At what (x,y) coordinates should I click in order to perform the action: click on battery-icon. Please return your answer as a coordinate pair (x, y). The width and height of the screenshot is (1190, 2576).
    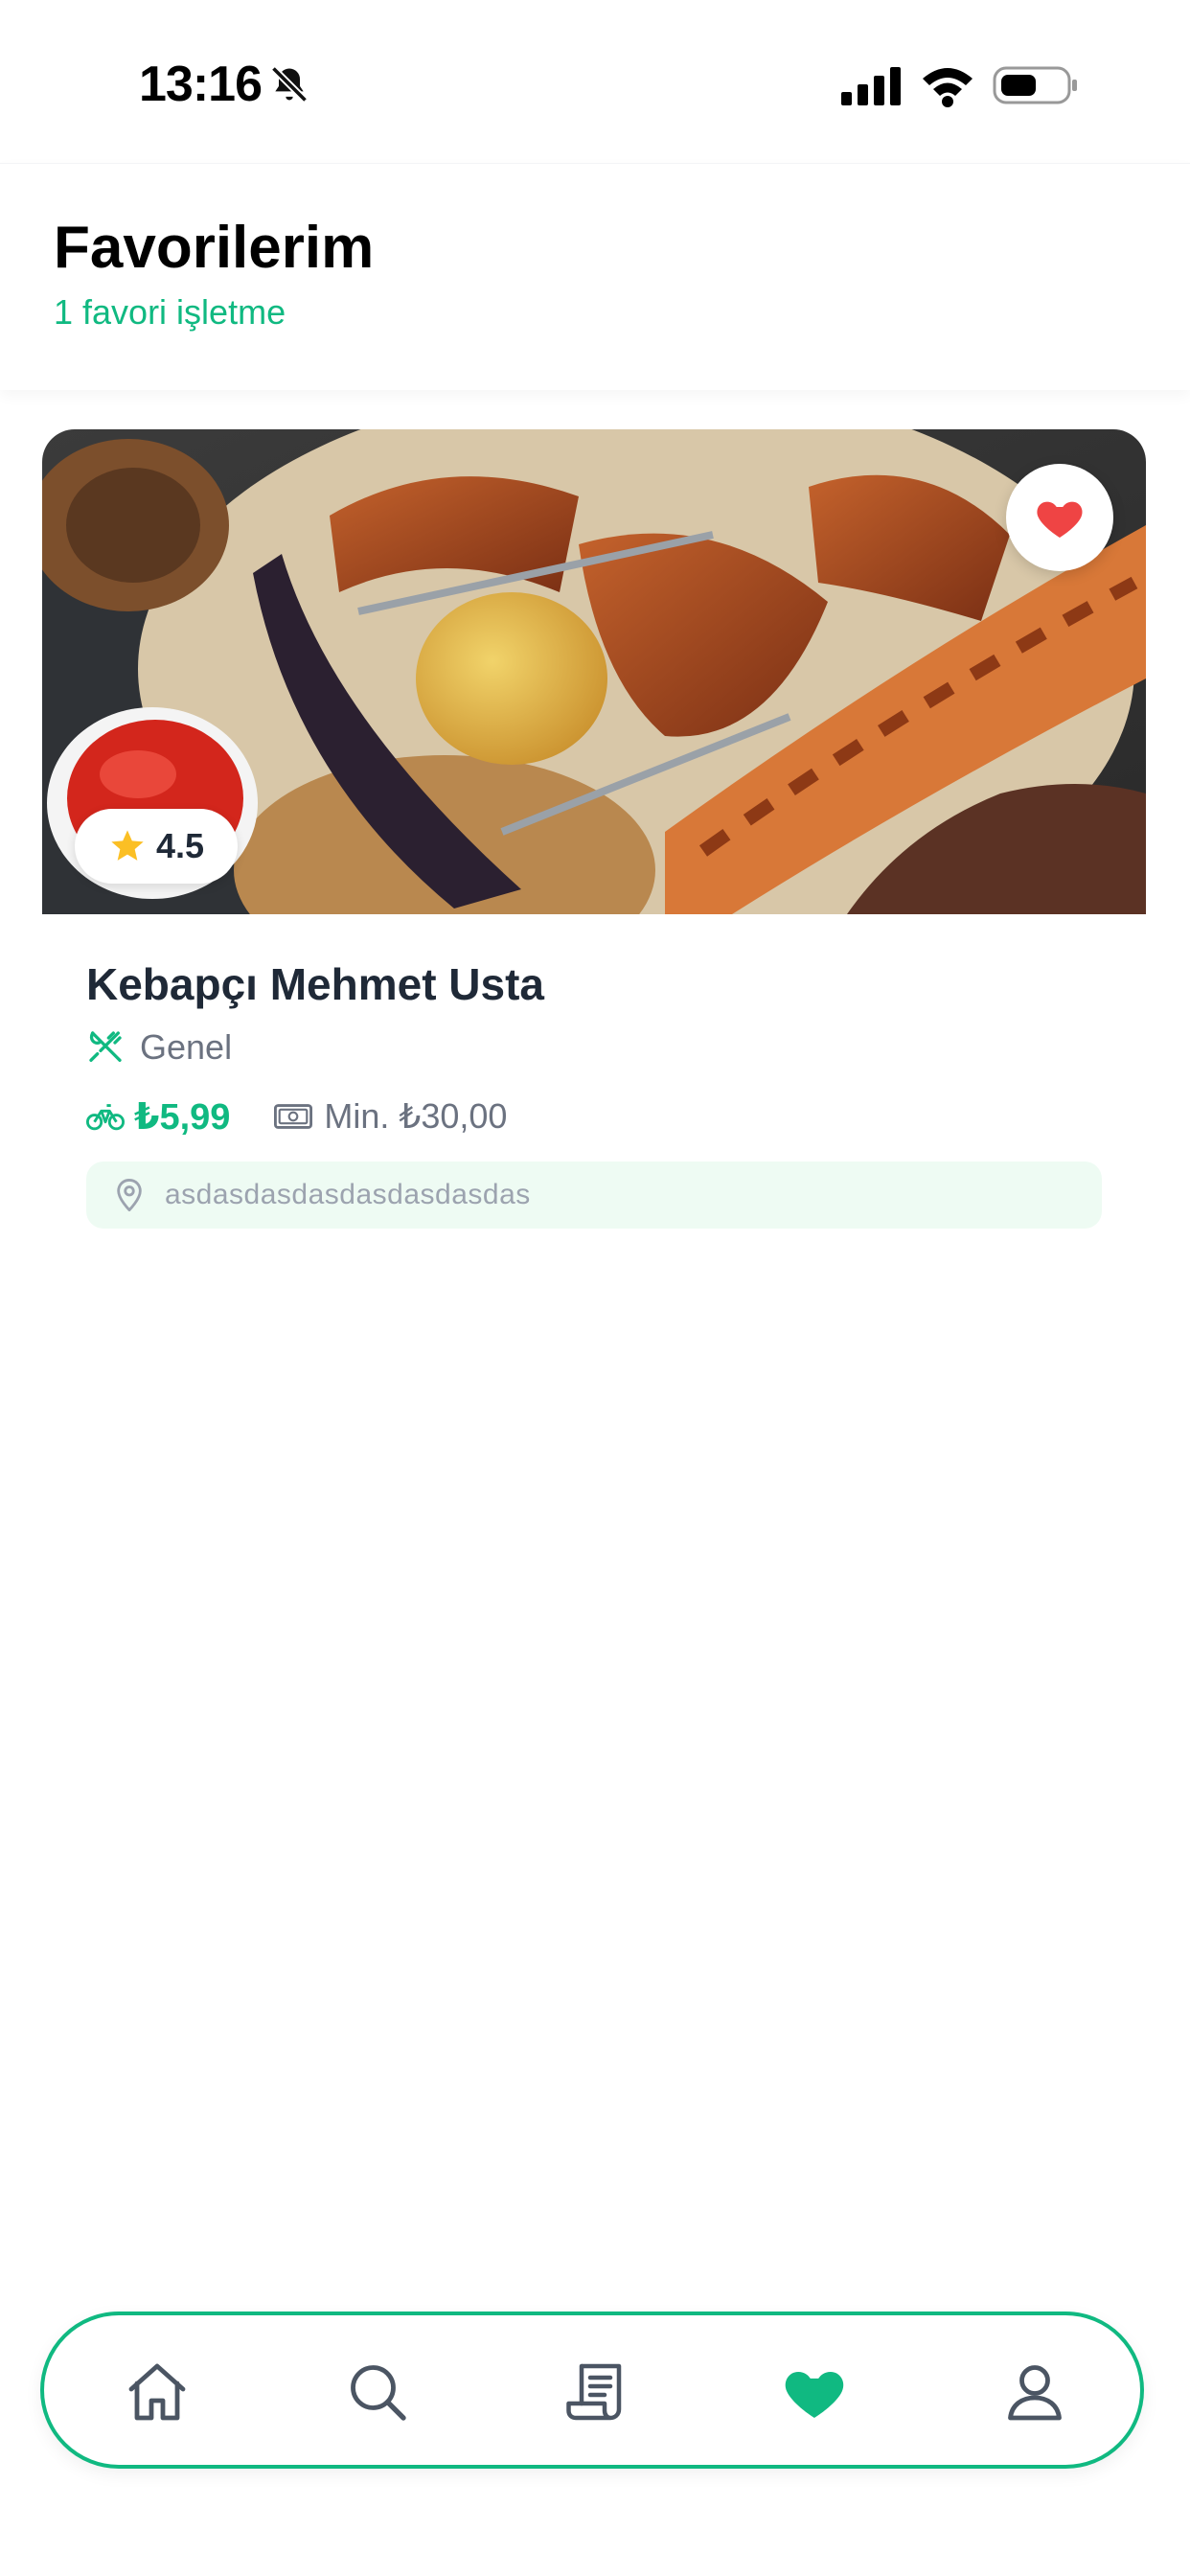
    Looking at the image, I should click on (1036, 85).